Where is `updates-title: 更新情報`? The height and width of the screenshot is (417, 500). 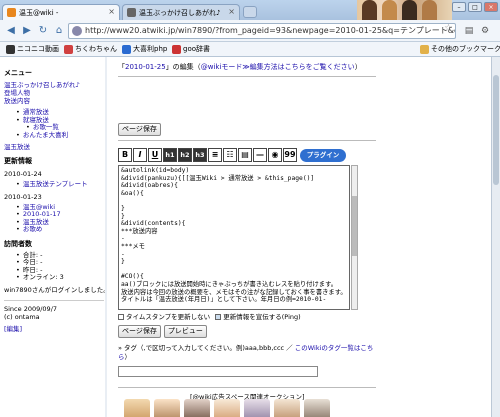
updates-title: 更新情報 is located at coordinates (18, 161).